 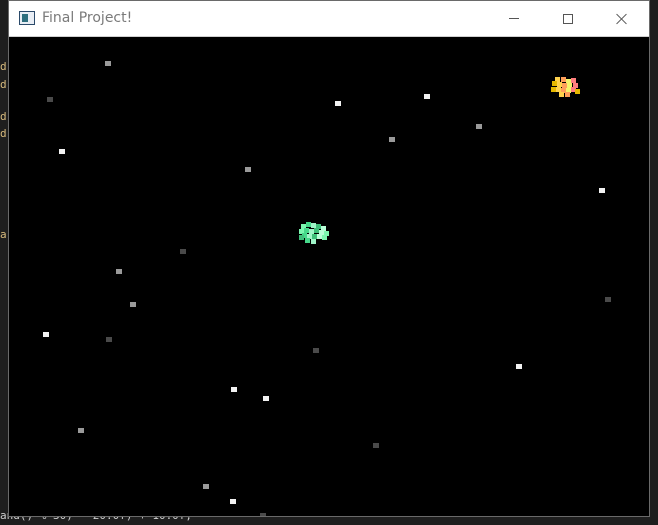 I want to click on green-particle-cluster, so click(x=314, y=233).